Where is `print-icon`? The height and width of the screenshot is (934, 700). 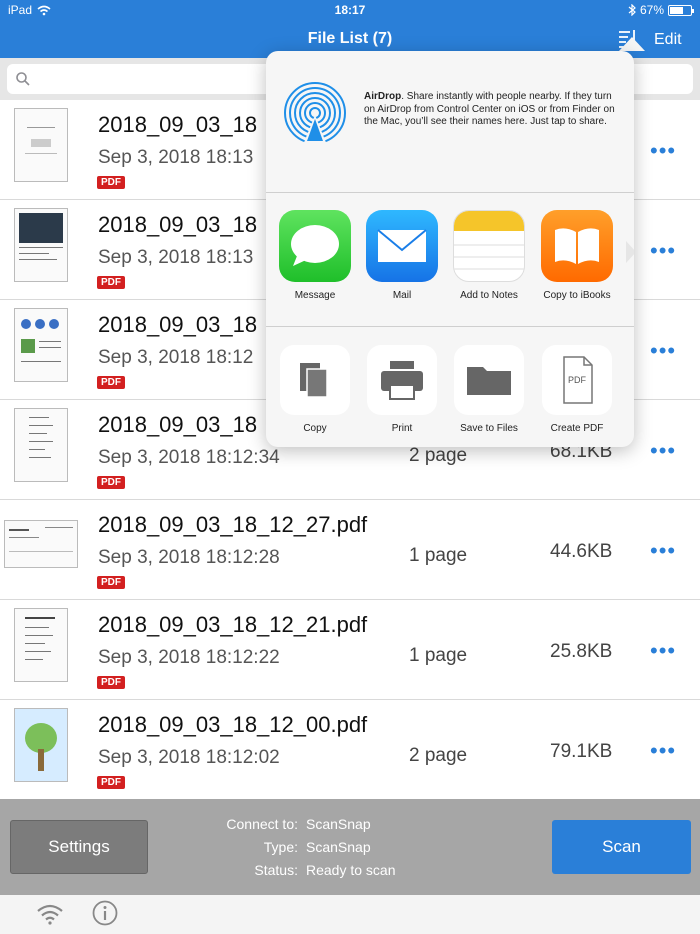 print-icon is located at coordinates (402, 380).